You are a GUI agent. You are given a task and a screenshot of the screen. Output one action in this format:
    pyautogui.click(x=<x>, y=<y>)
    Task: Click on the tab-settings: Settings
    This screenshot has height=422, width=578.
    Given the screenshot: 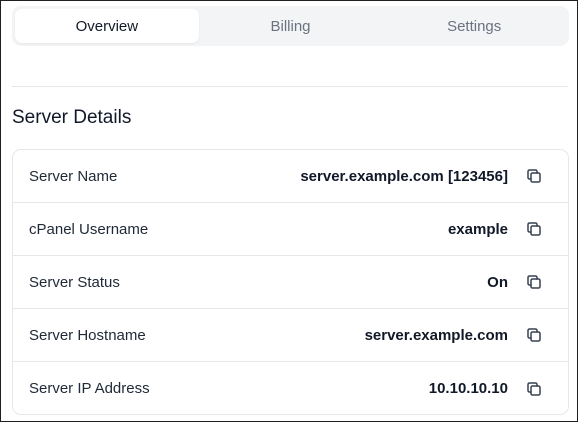 What is the action you would take?
    pyautogui.click(x=474, y=26)
    